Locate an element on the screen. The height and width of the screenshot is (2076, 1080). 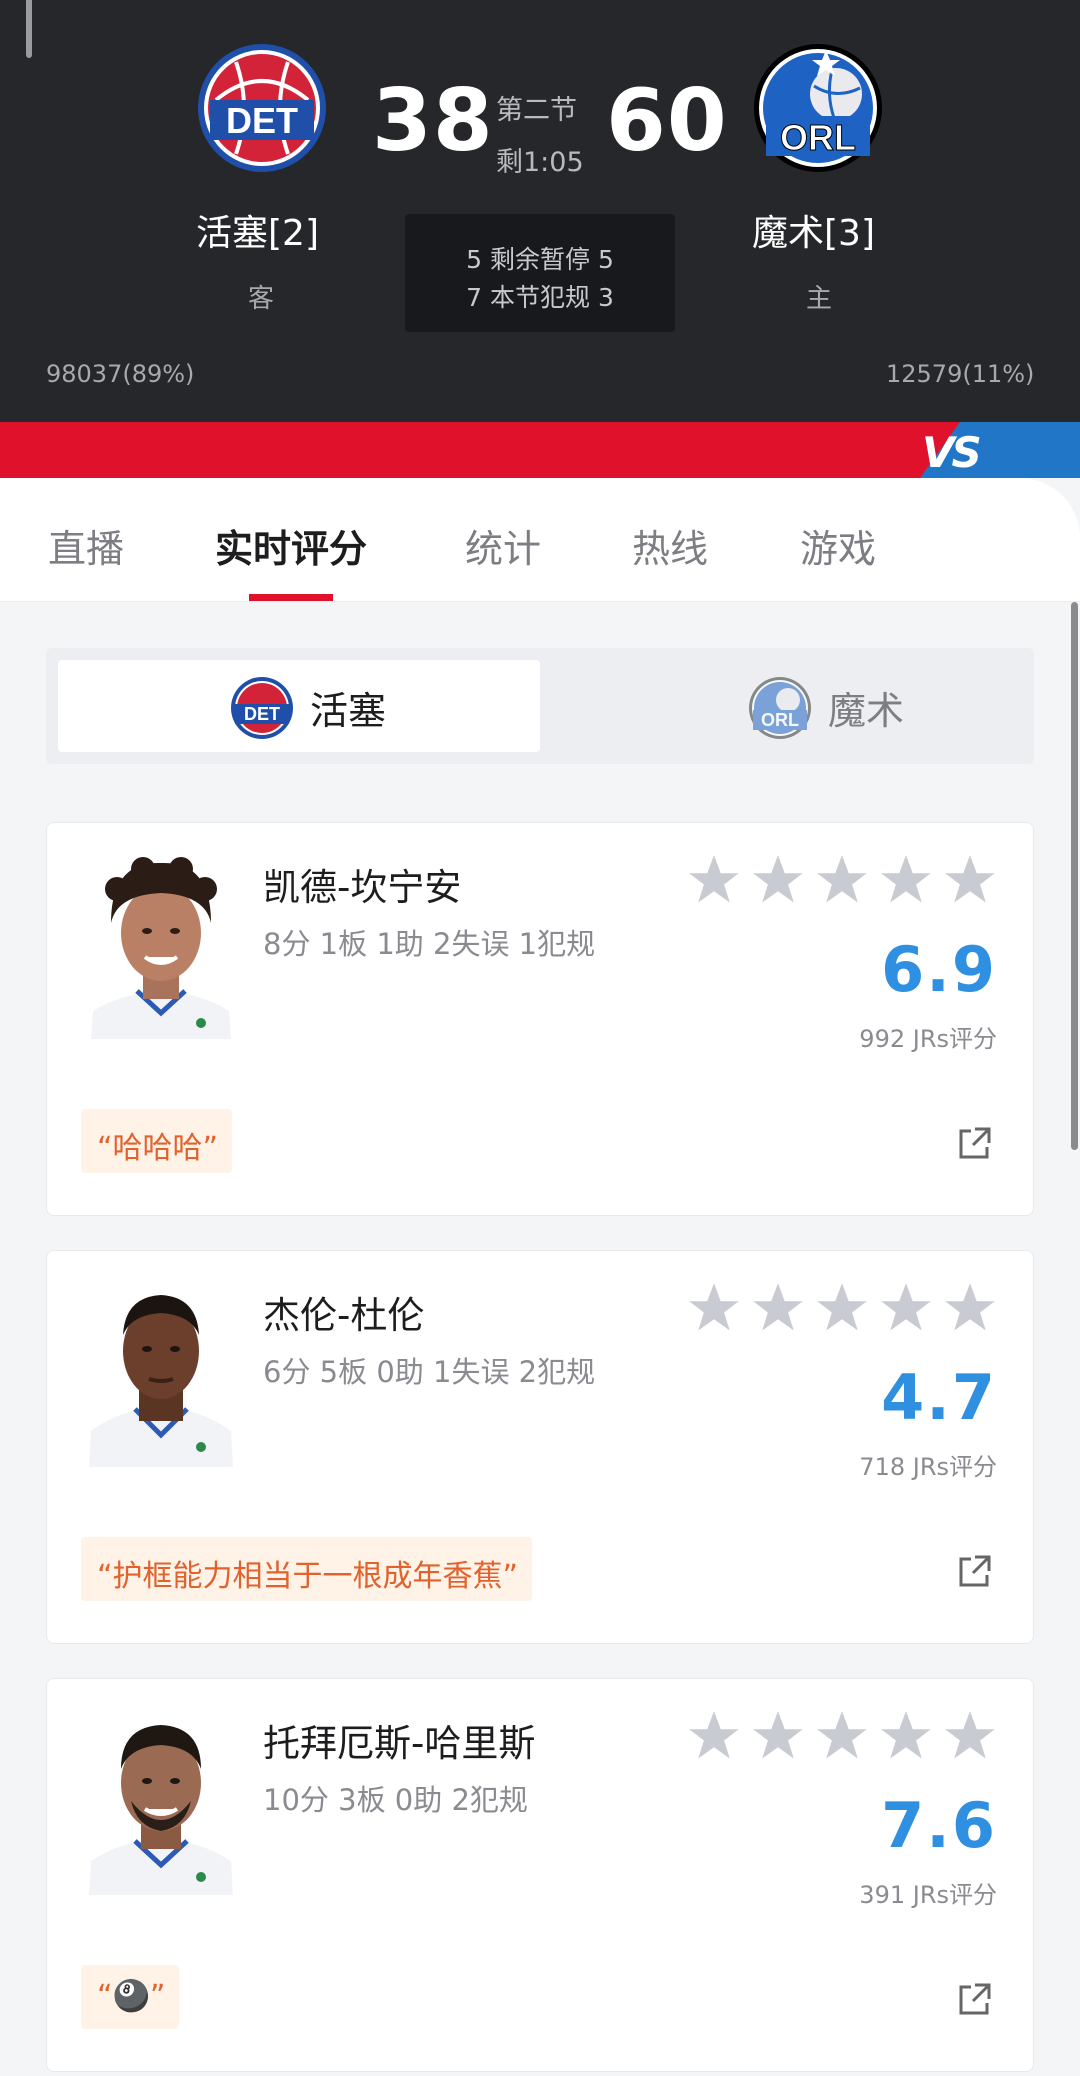
home-team-name: 魔术[3] is located at coordinates (813, 233).